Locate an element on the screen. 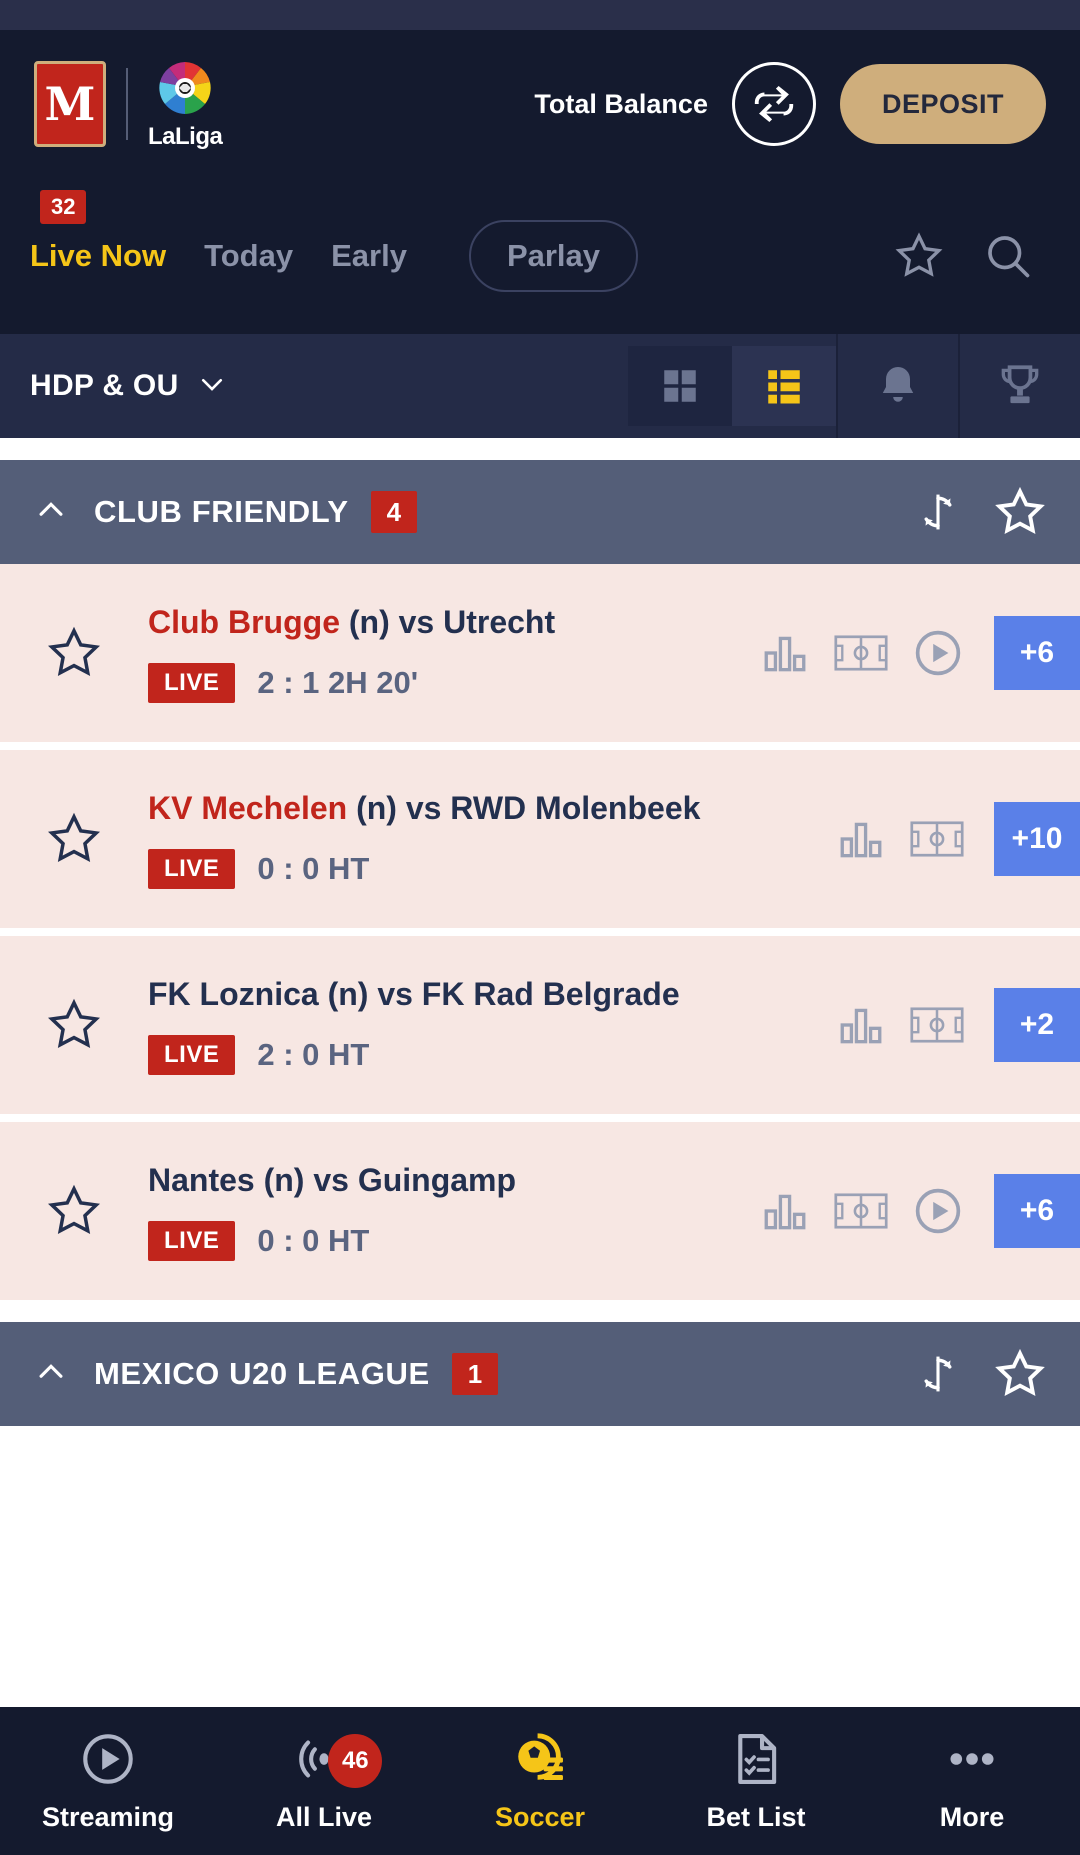 The height and width of the screenshot is (1855, 1080). tournaments-button is located at coordinates (1019, 386).